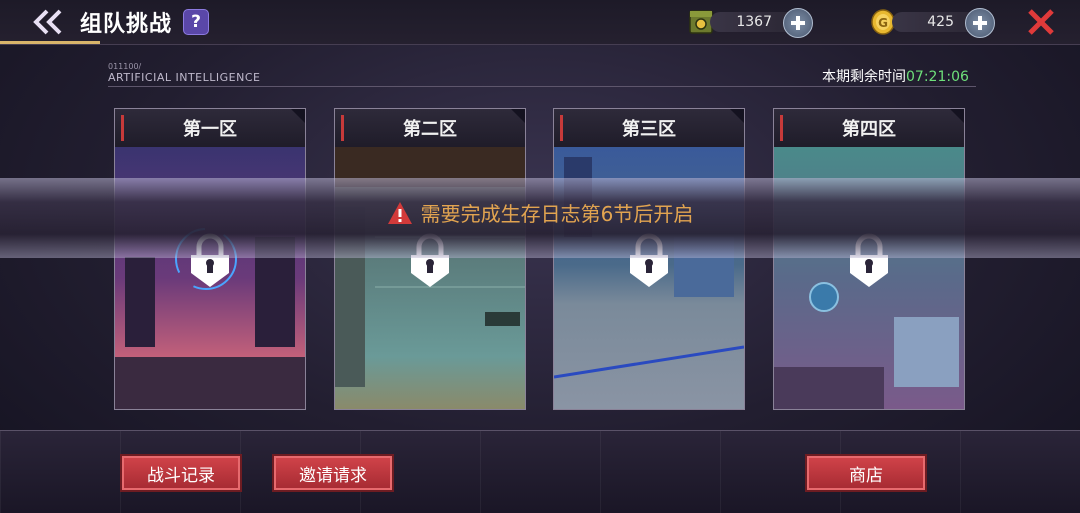  I want to click on zone-header: 第二区, so click(430, 128).